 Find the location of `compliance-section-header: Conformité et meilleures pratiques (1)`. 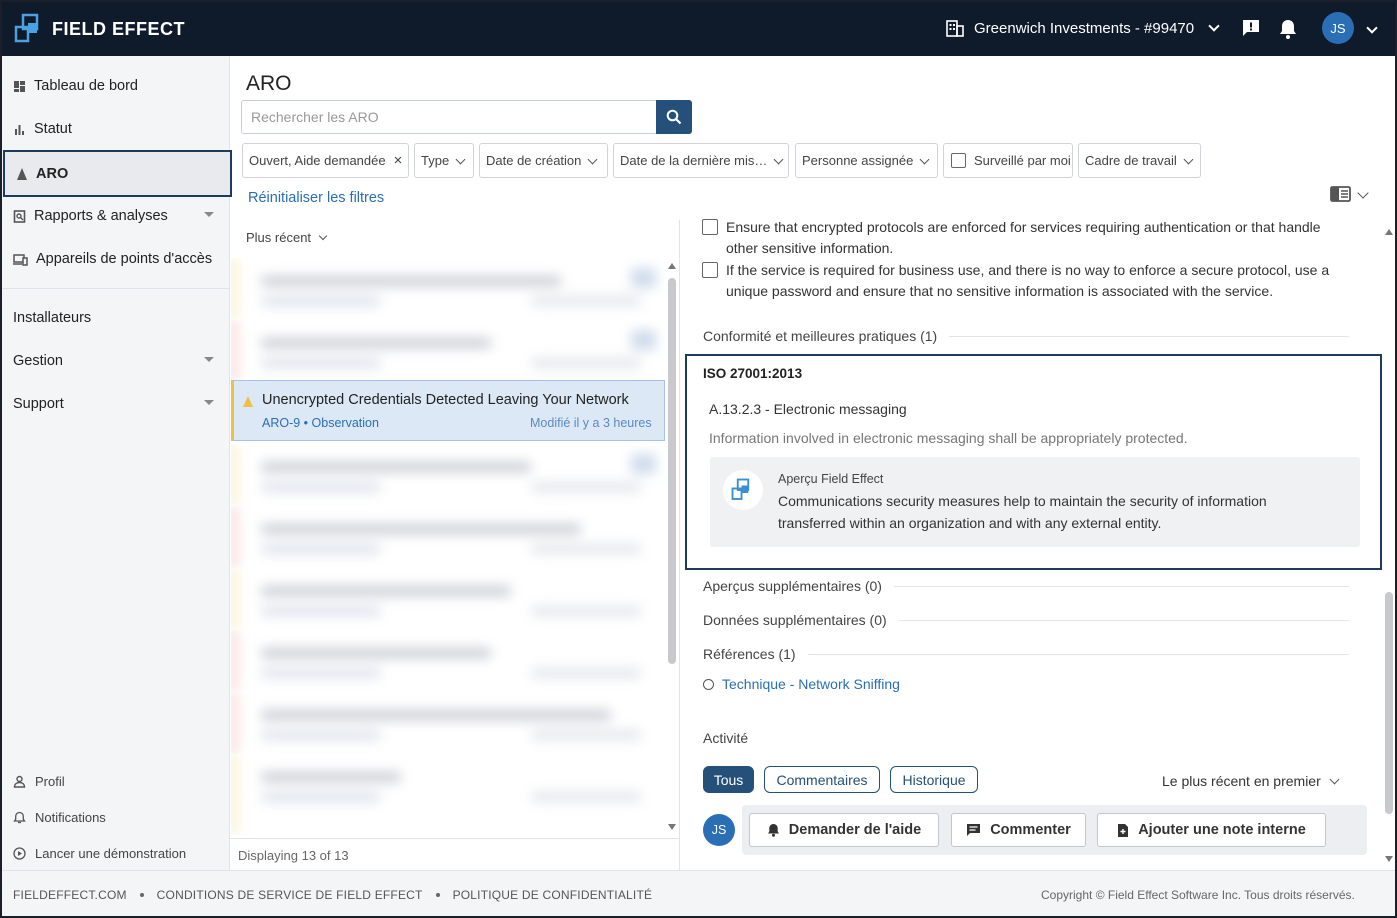

compliance-section-header: Conformité et meilleures pratiques (1) is located at coordinates (1026, 336).